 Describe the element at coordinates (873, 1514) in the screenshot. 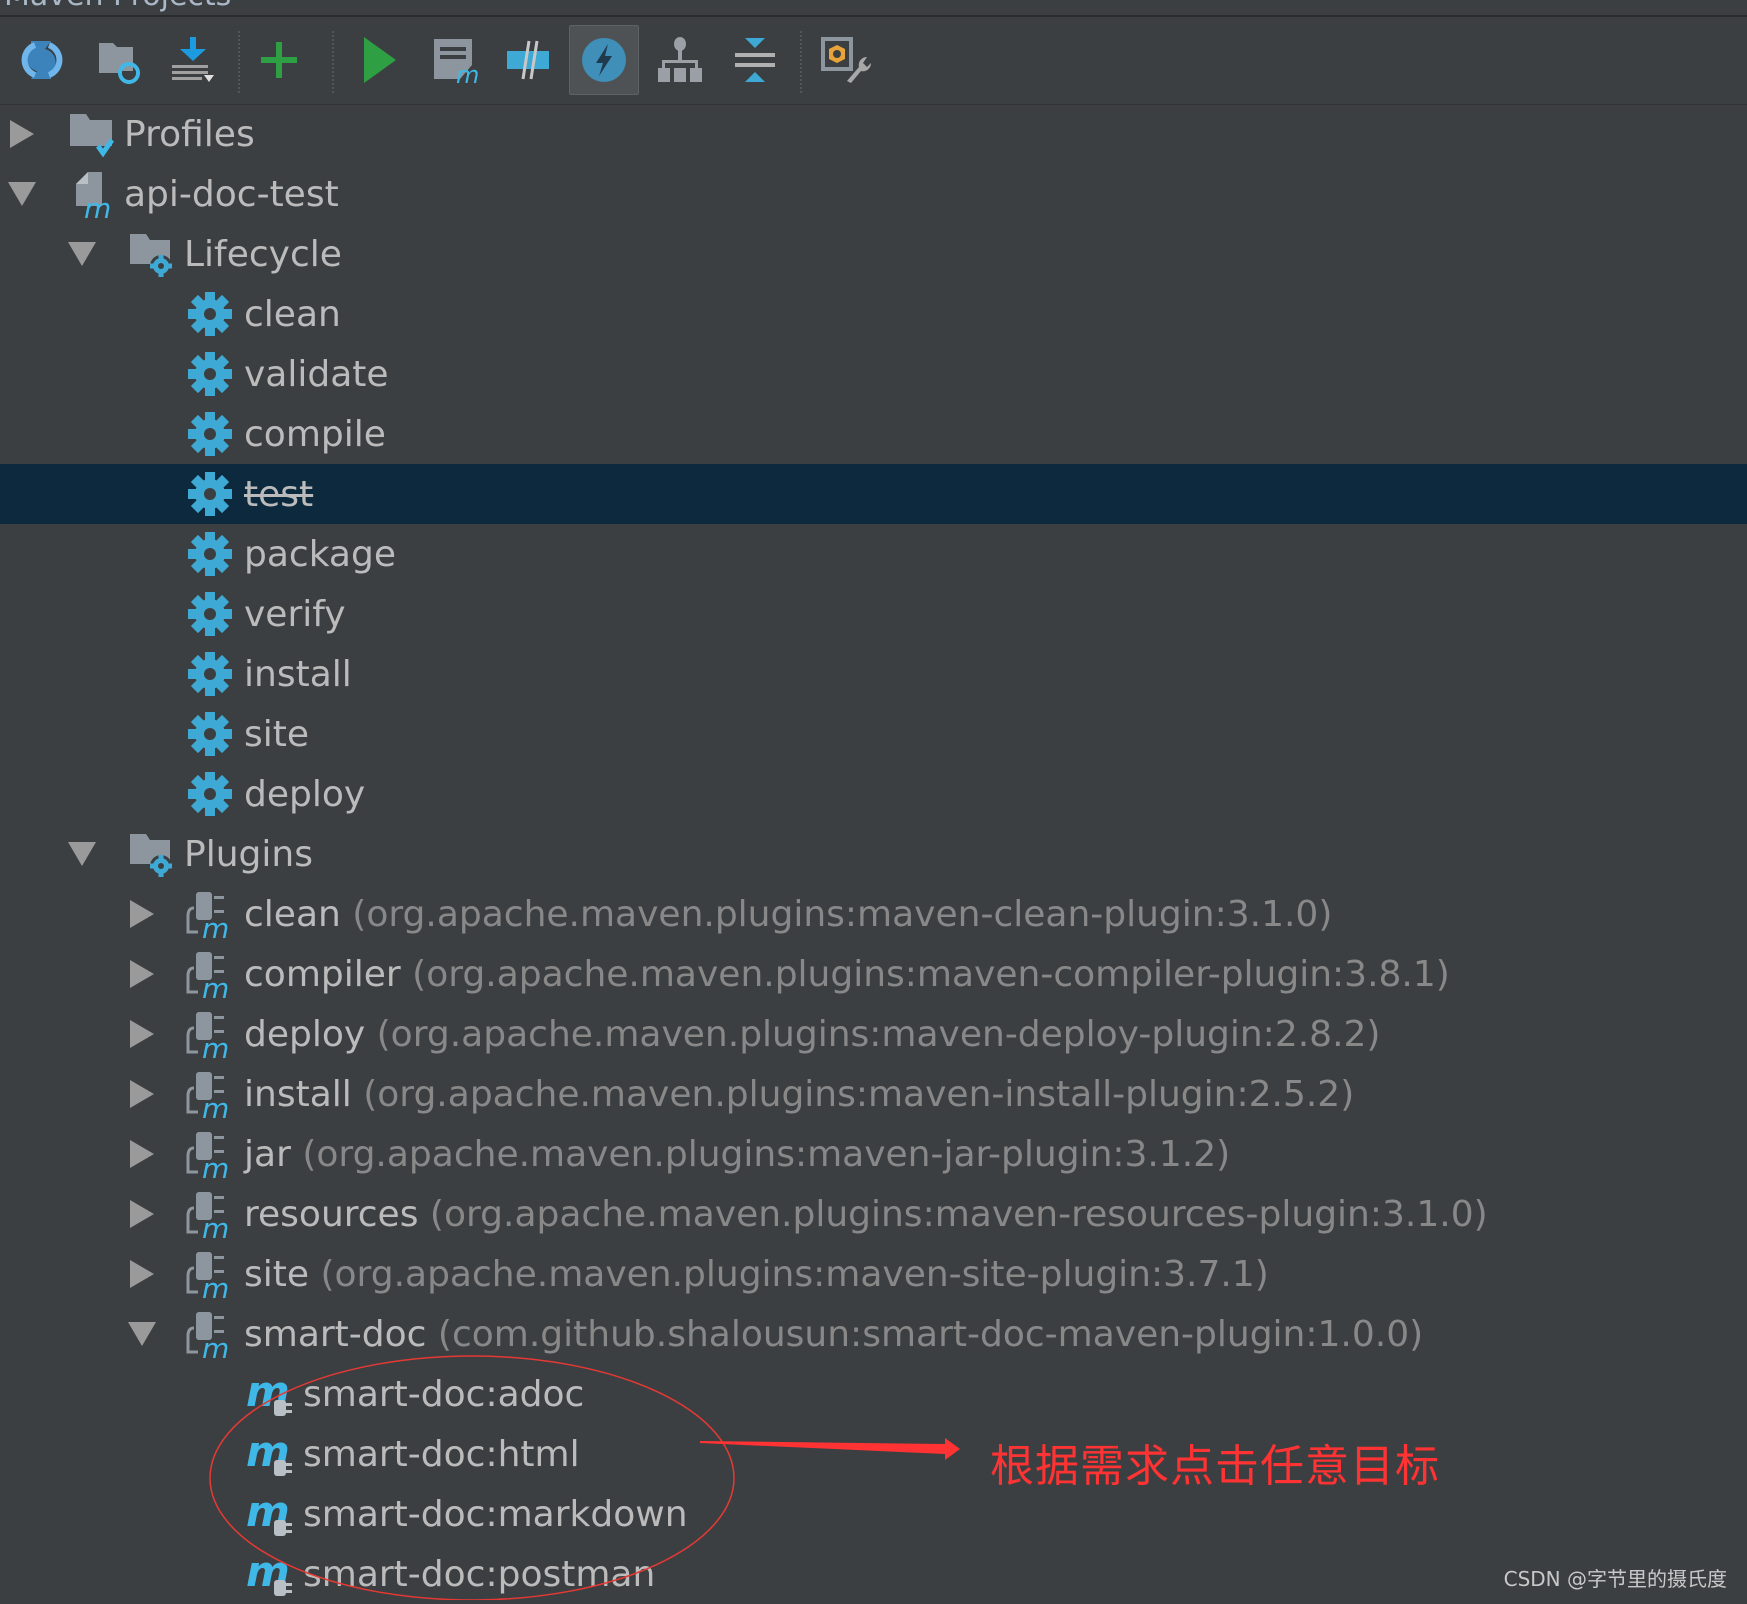

I see `goal-node-smart-doc-markdown: m smart-doc:markdown` at that location.